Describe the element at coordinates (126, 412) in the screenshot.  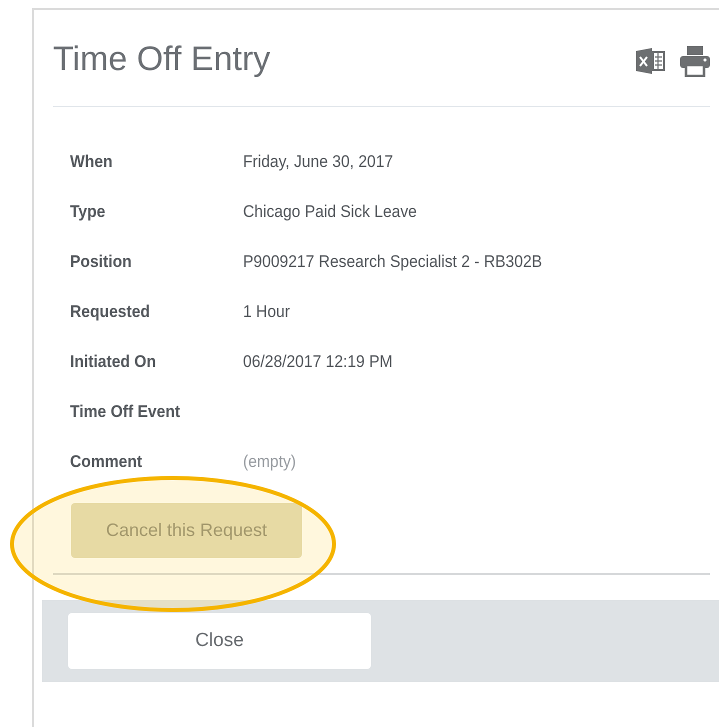
I see `field-label: Time Off Event` at that location.